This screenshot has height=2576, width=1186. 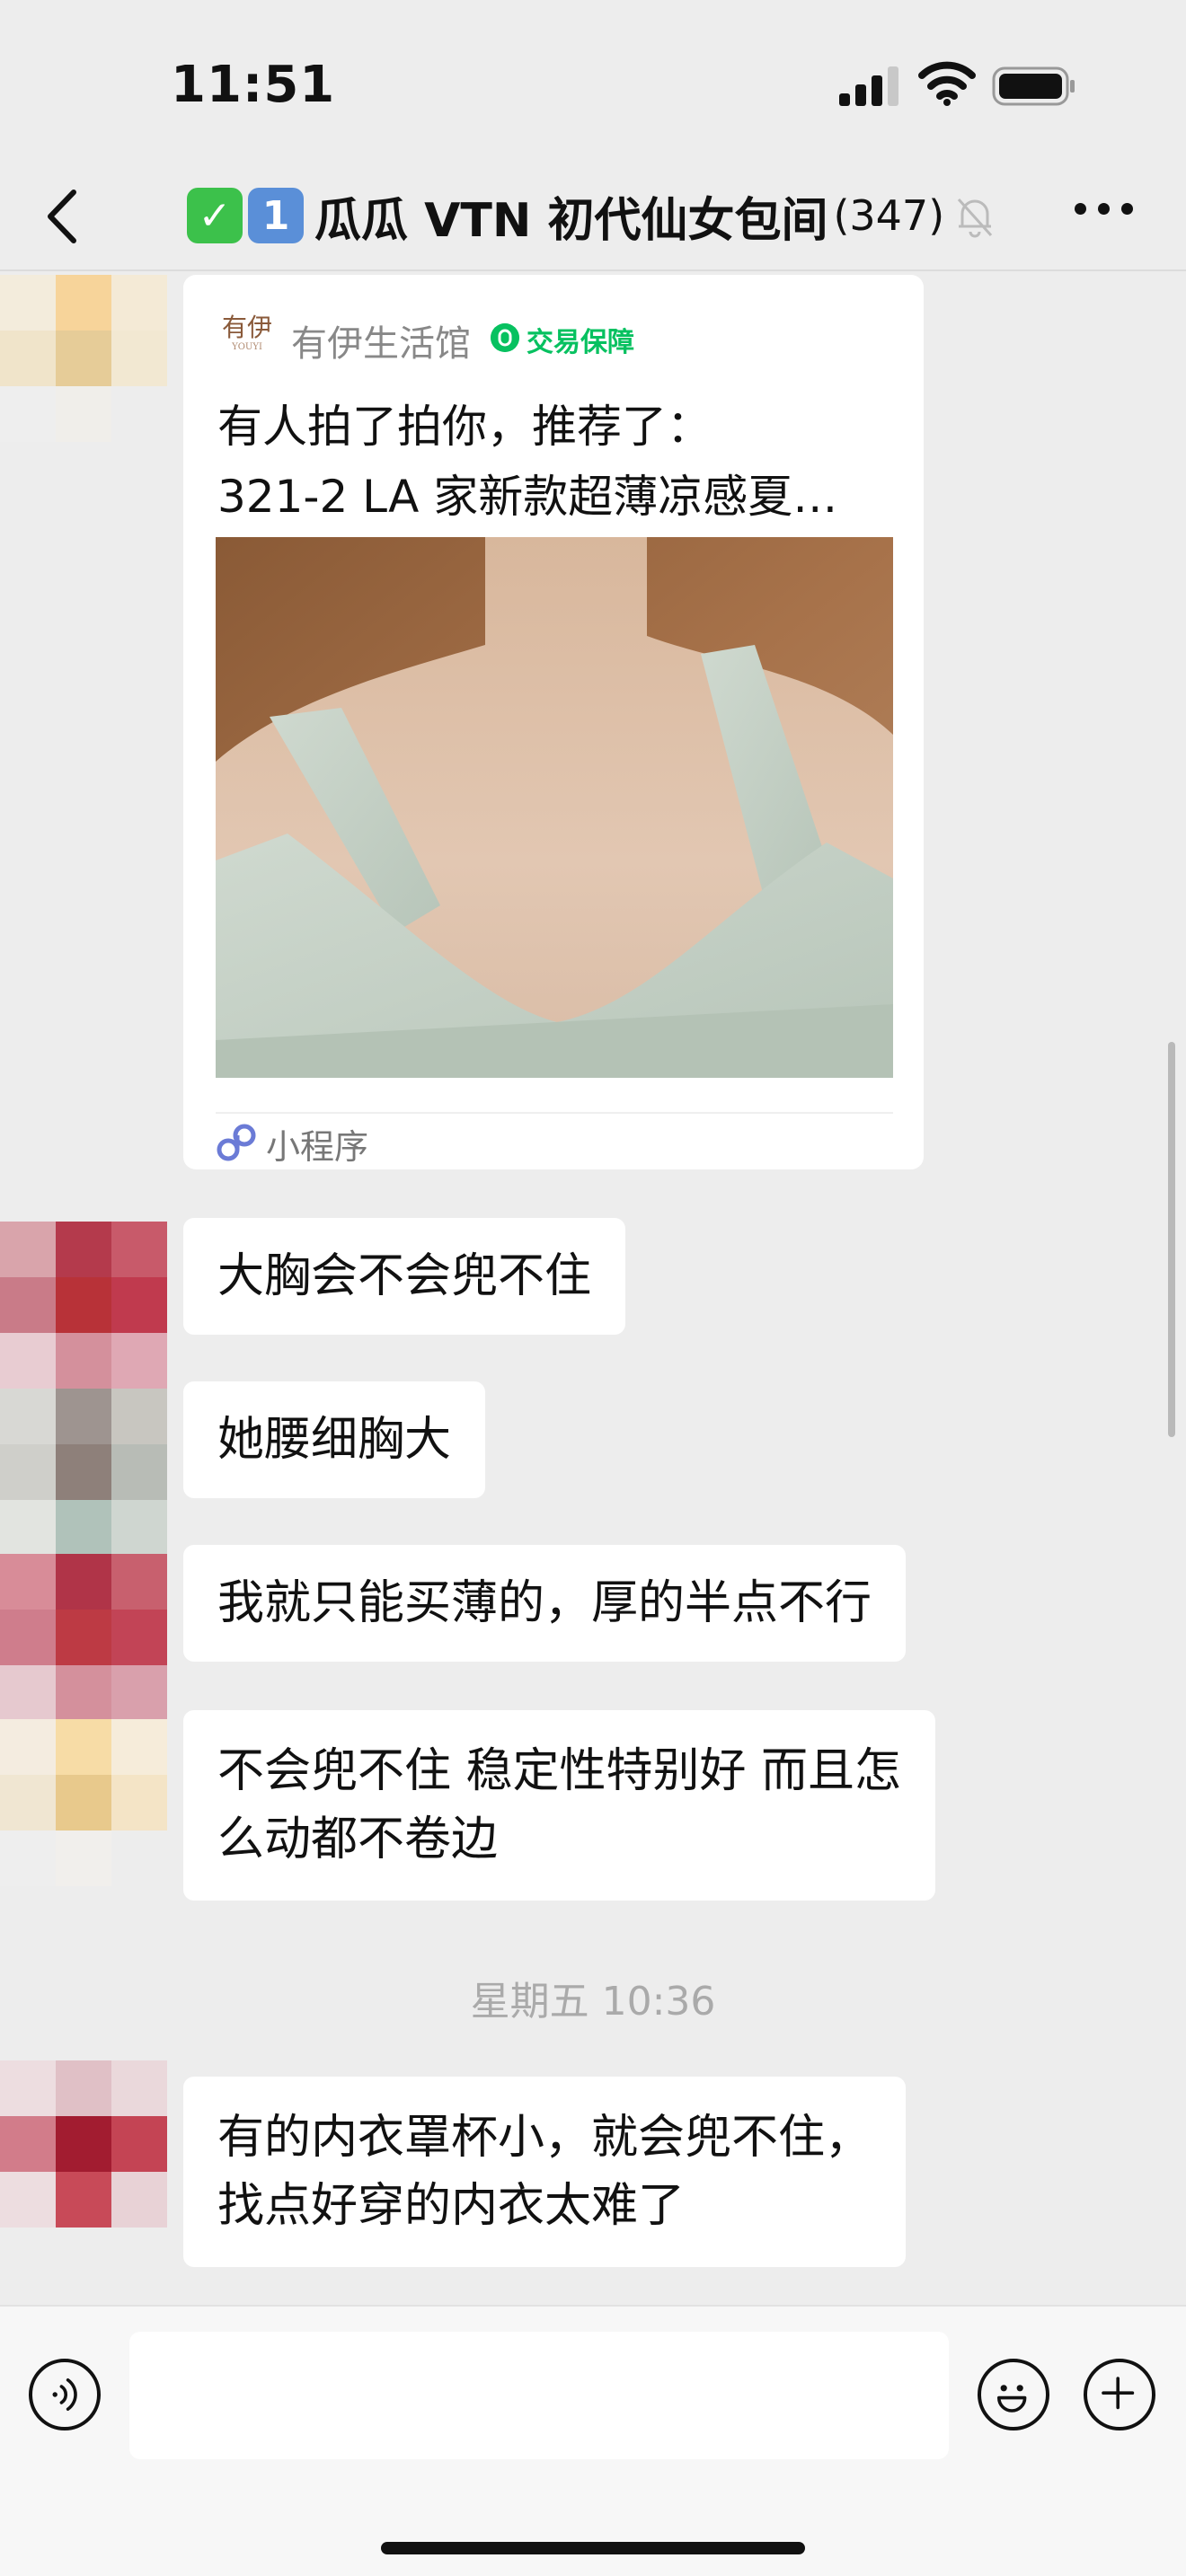 What do you see at coordinates (559, 1805) in the screenshot?
I see `message-bubble: 不会兜不住 稳定性特别好 而且怎 么动都不卷边` at bounding box center [559, 1805].